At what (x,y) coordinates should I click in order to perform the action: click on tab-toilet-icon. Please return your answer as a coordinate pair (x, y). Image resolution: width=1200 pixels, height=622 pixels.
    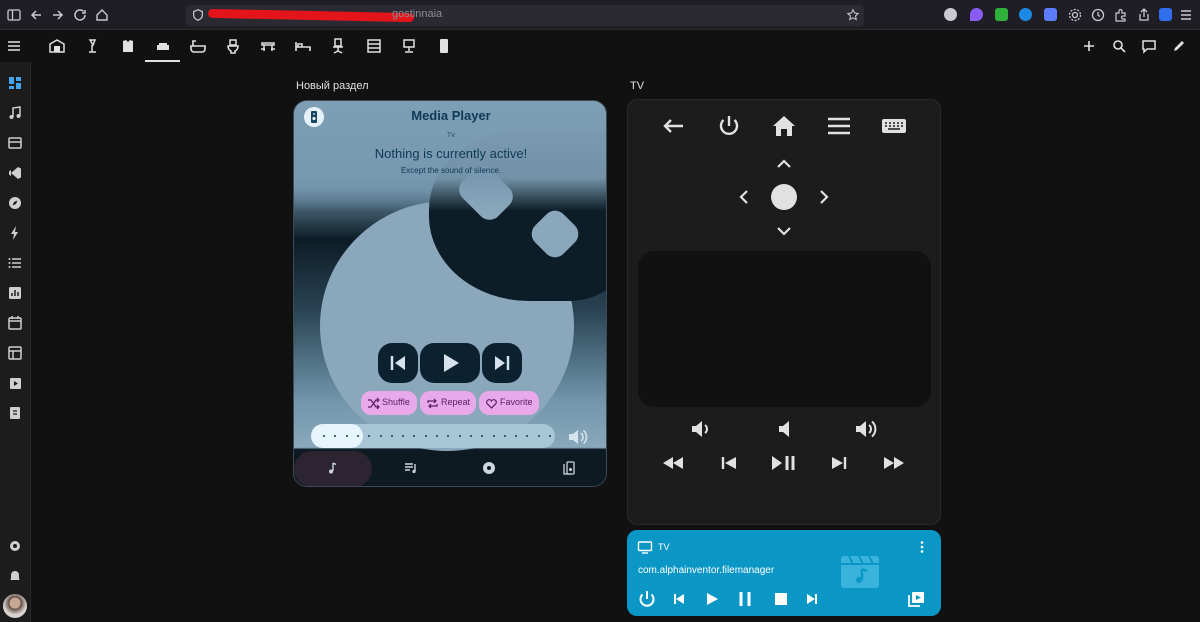
    Looking at the image, I should click on (233, 46).